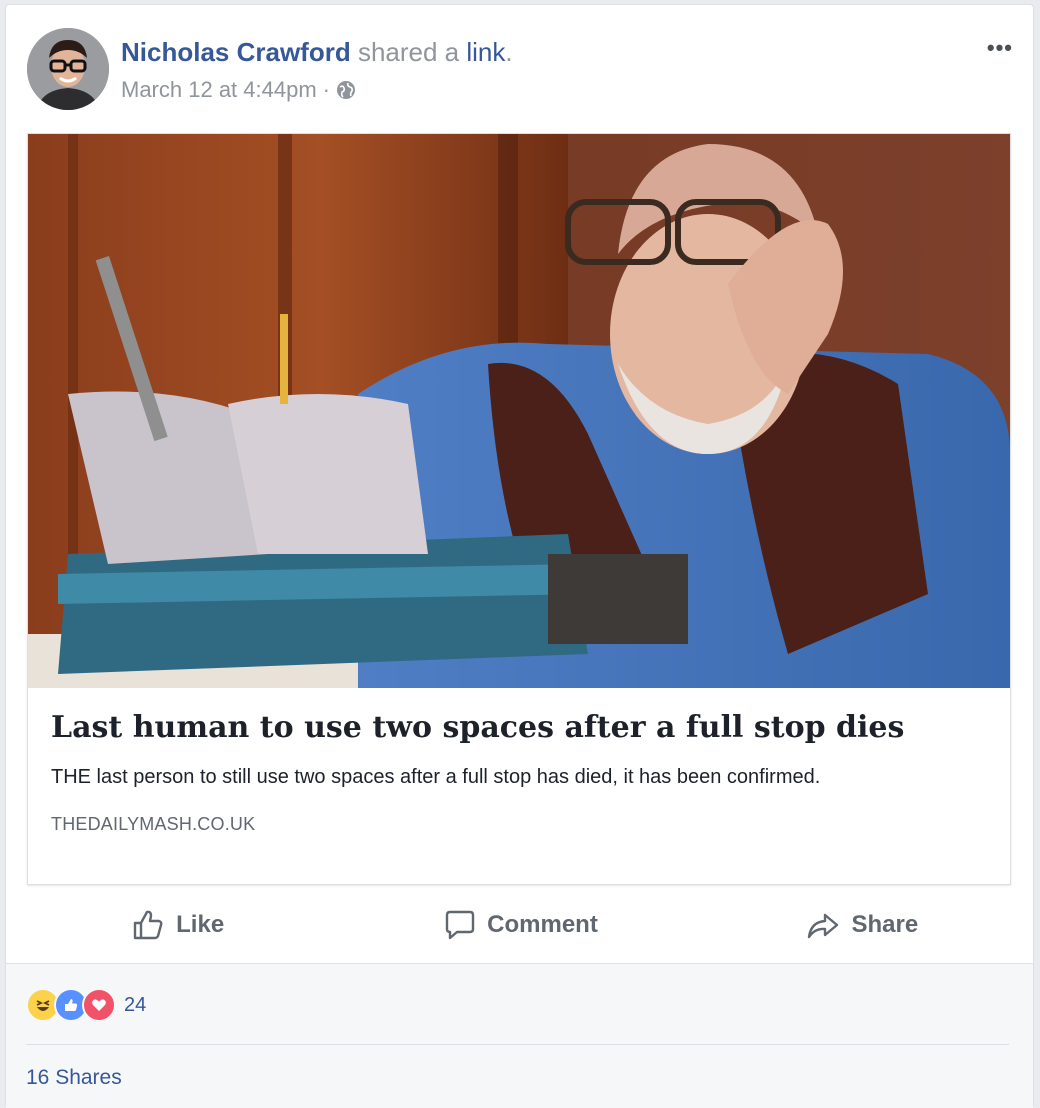  I want to click on like-button: Like, so click(177, 925).